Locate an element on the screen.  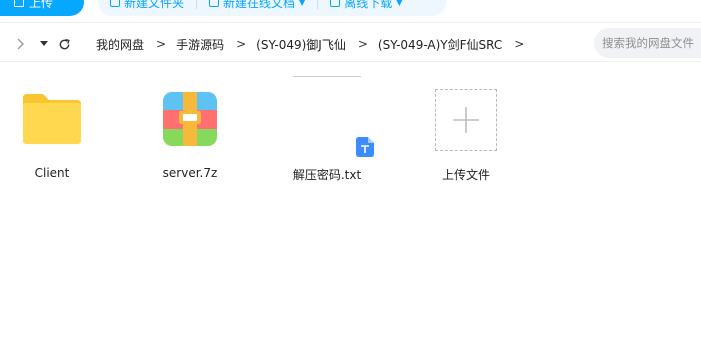
new-folder-button: 新建文件夹 is located at coordinates (147, 8).